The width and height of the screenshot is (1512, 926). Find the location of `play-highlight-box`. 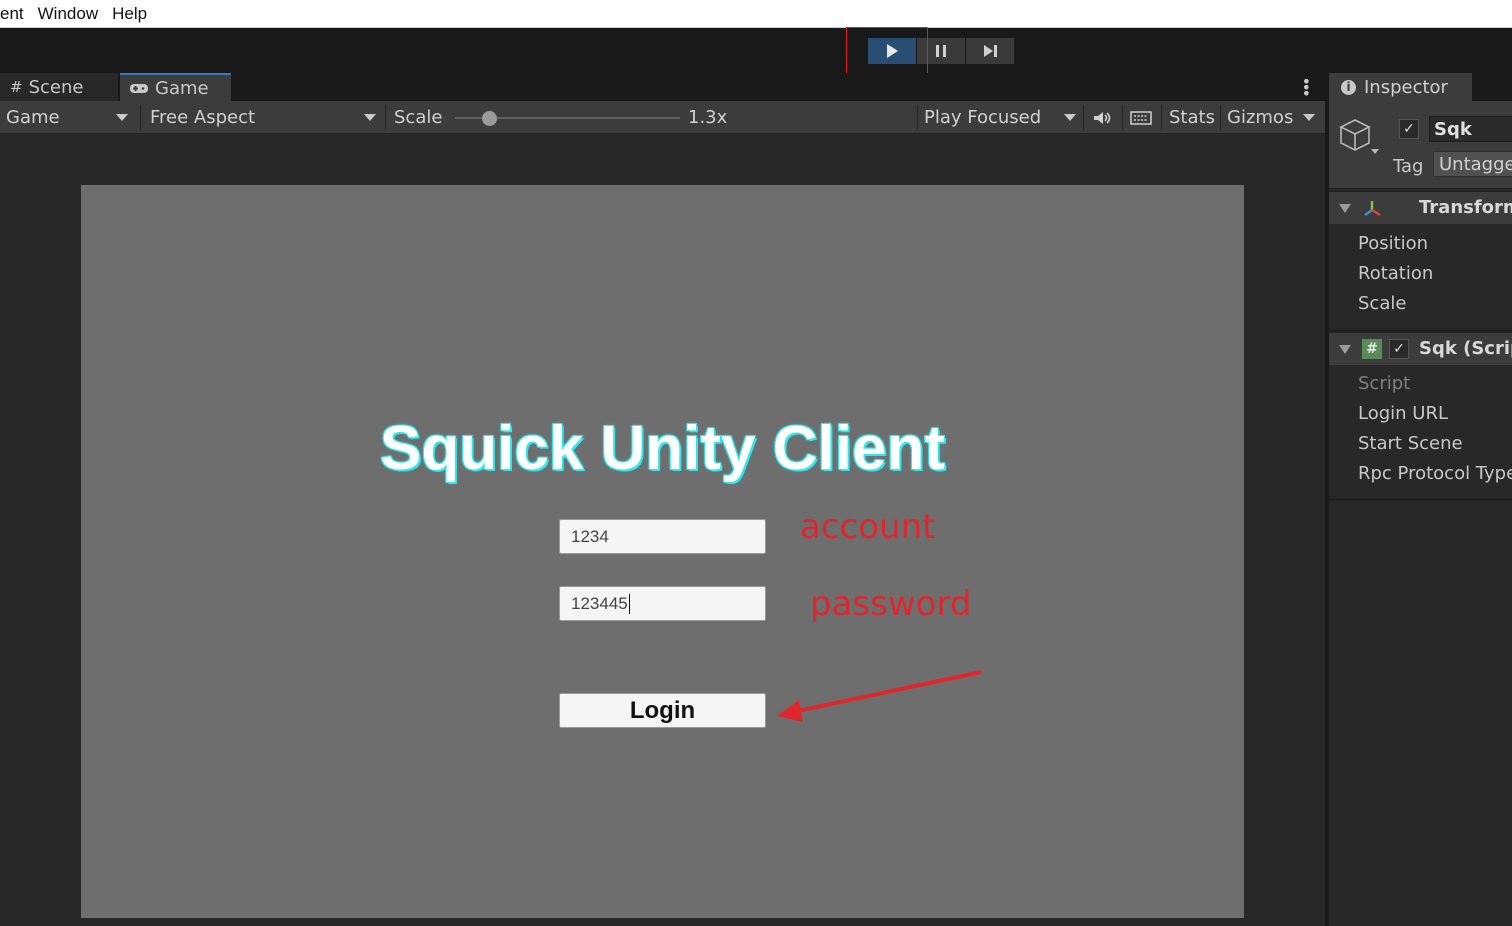

play-highlight-box is located at coordinates (887, 53).